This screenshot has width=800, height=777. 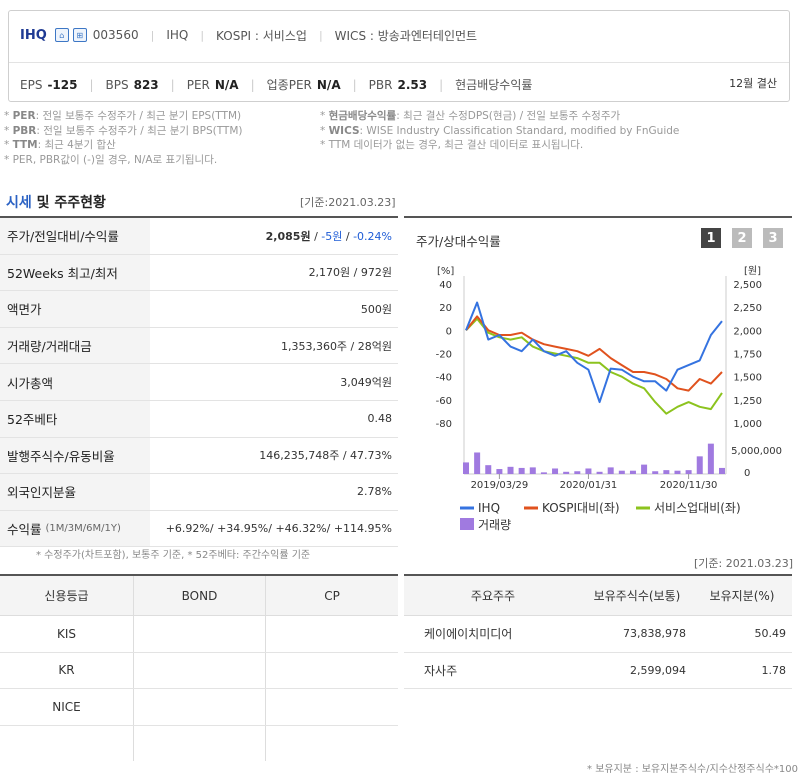 What do you see at coordinates (350, 273) in the screenshot?
I see `row-value: 2,170원 / 972원` at bounding box center [350, 273].